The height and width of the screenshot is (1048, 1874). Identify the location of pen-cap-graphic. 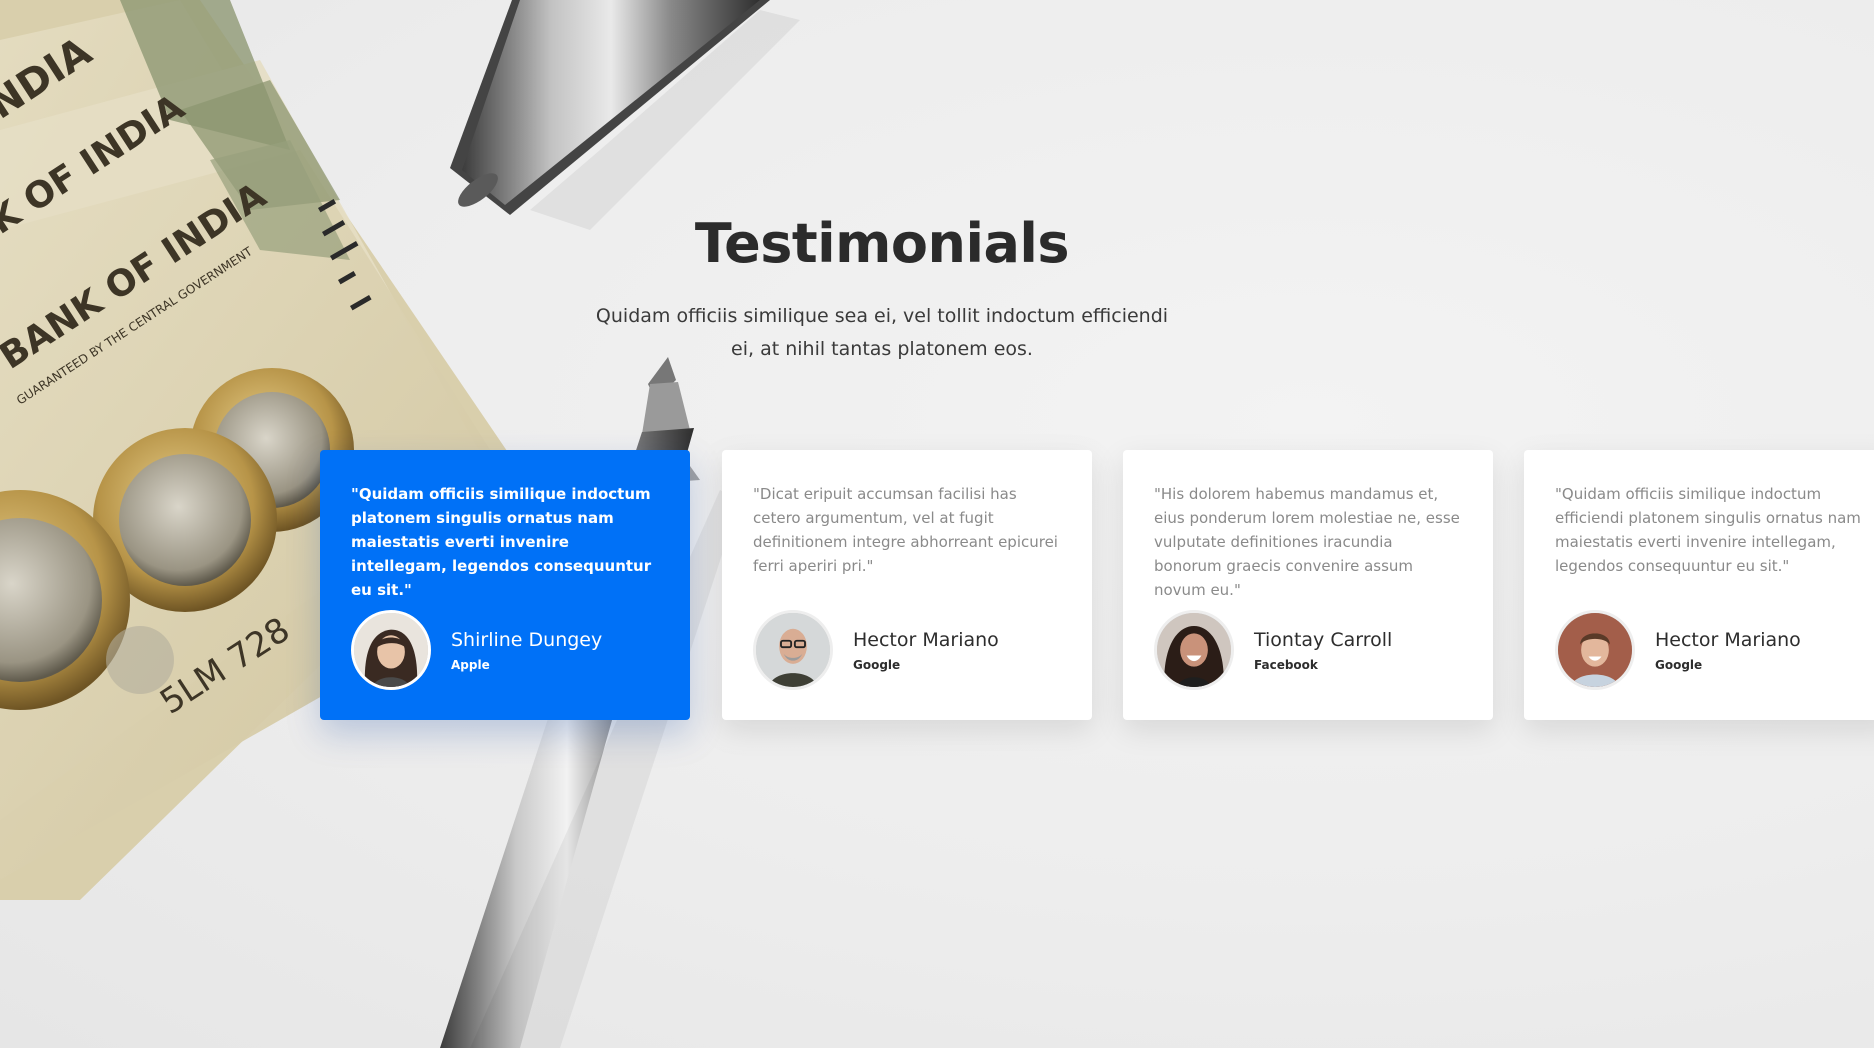
(625, 115).